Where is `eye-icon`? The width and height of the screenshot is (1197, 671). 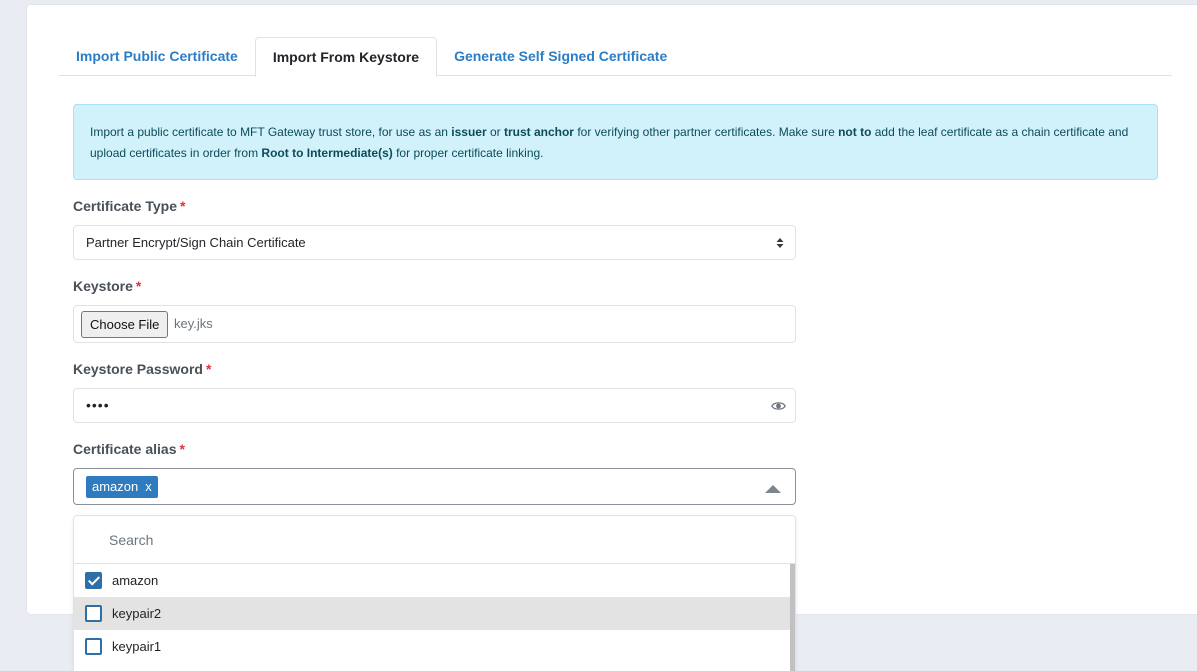
eye-icon is located at coordinates (778, 406).